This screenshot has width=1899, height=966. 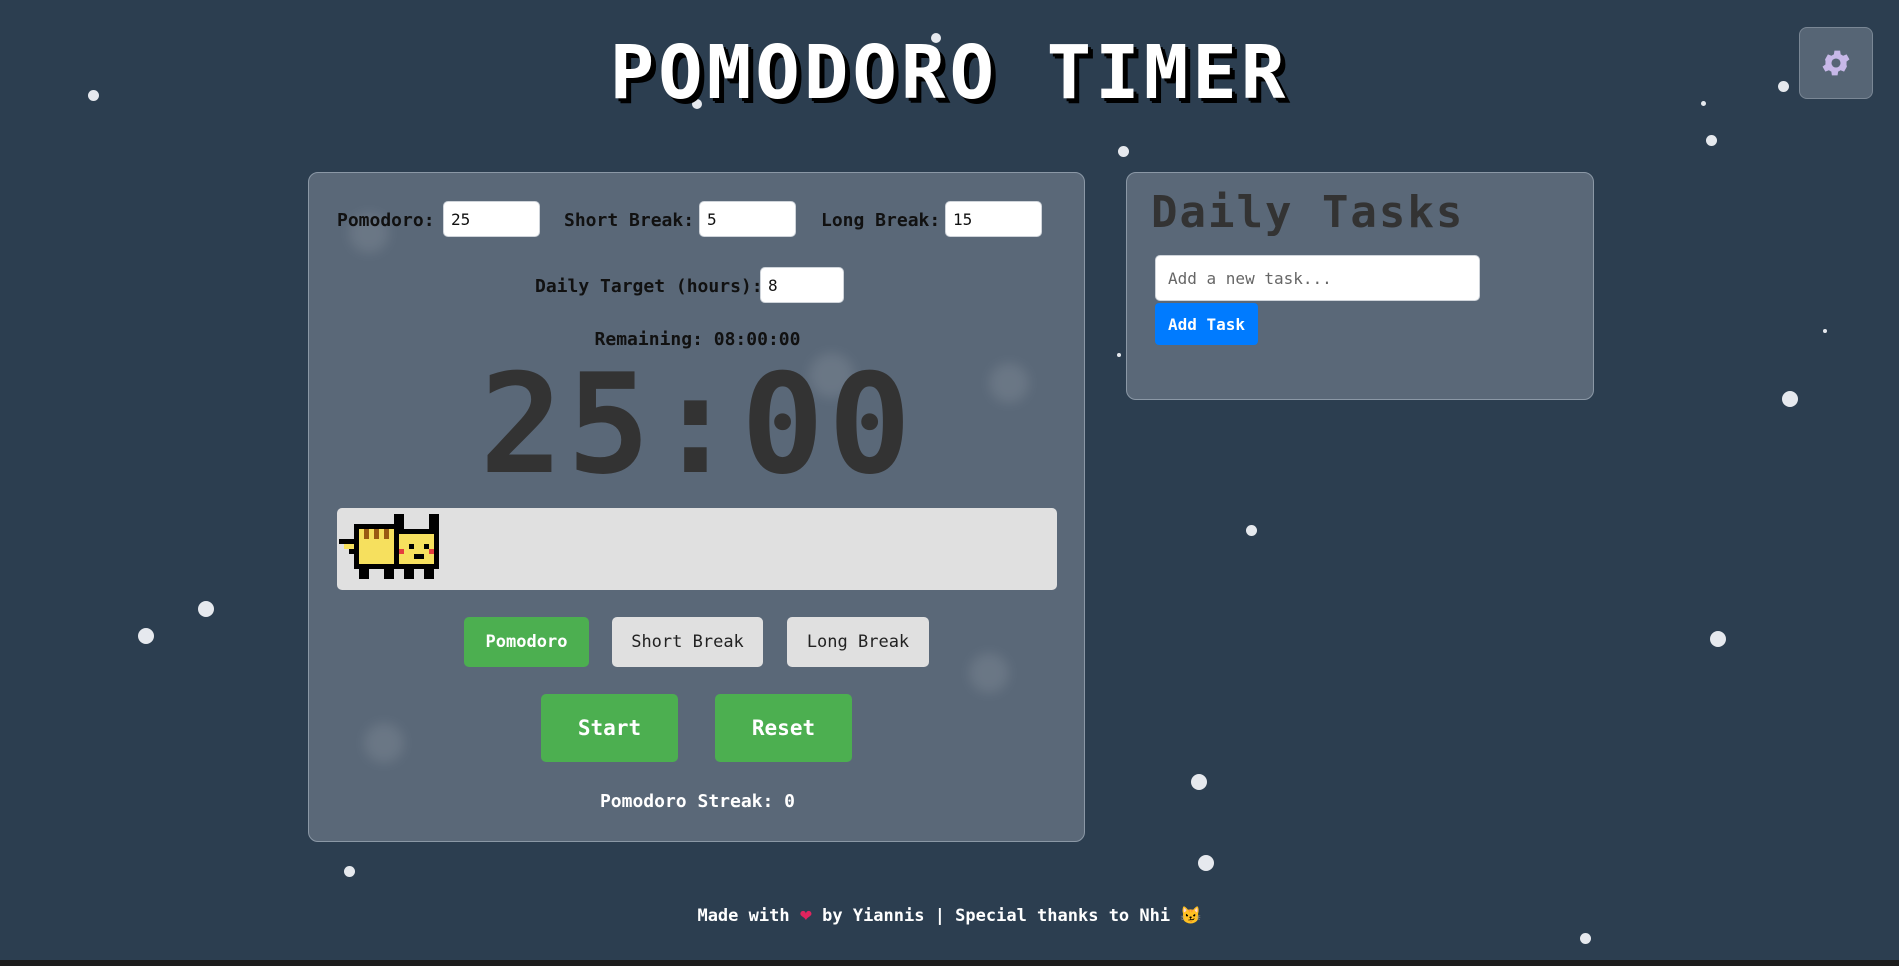 What do you see at coordinates (802, 285) in the screenshot?
I see `daily-target-input` at bounding box center [802, 285].